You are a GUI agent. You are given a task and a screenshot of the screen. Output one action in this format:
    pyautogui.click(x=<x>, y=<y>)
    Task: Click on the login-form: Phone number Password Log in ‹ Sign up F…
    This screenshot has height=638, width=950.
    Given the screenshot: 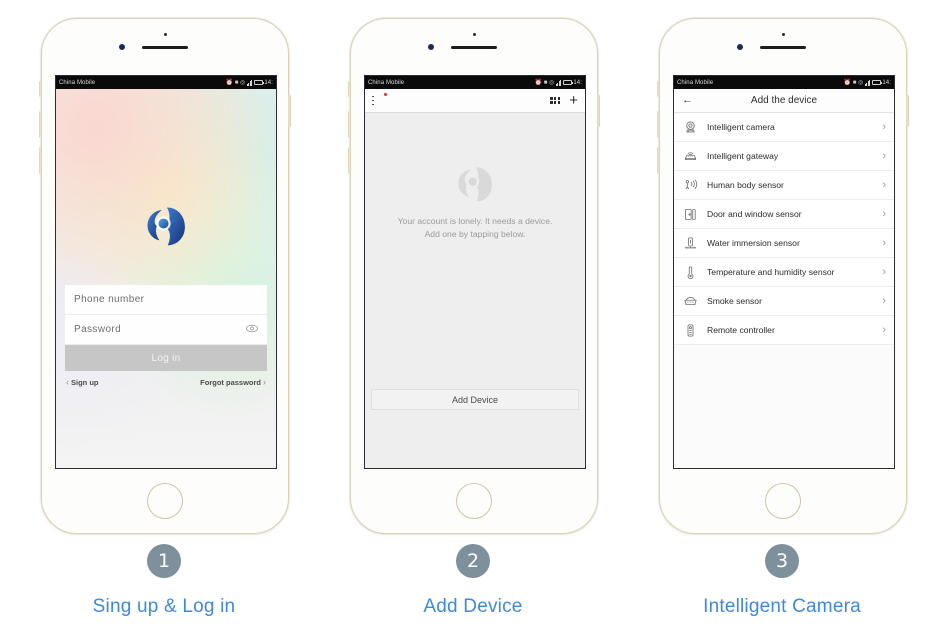 What is the action you would take?
    pyautogui.click(x=166, y=336)
    